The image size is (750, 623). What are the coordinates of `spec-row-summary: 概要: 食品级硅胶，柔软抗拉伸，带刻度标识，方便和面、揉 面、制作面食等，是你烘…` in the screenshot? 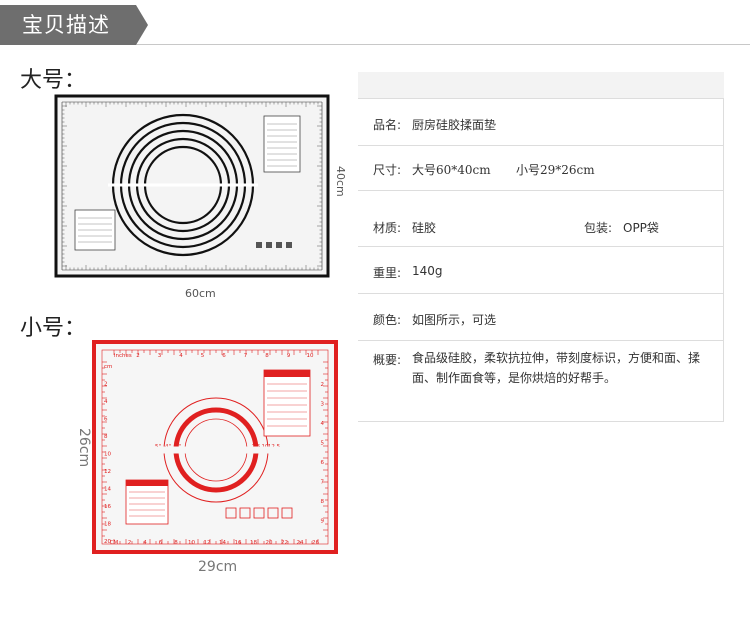 It's located at (541, 381).